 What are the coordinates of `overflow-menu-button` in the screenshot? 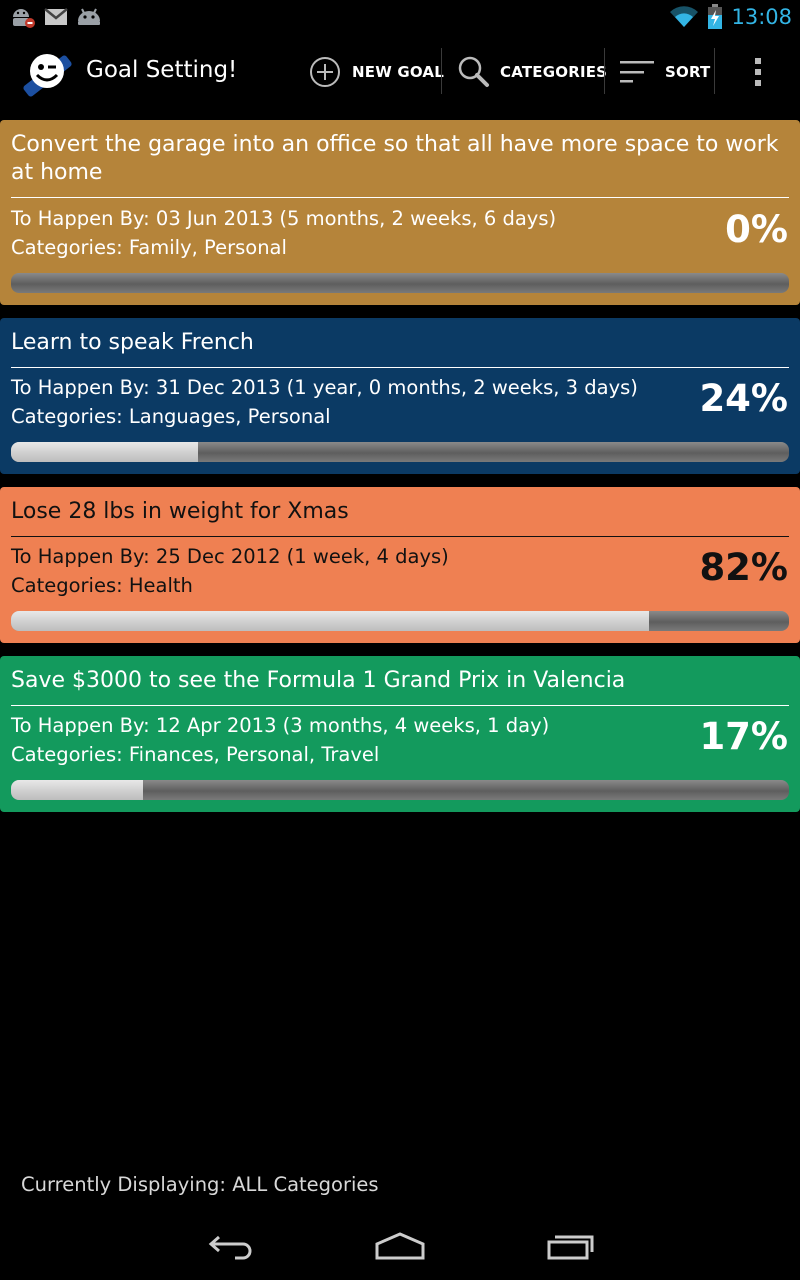 It's located at (758, 71).